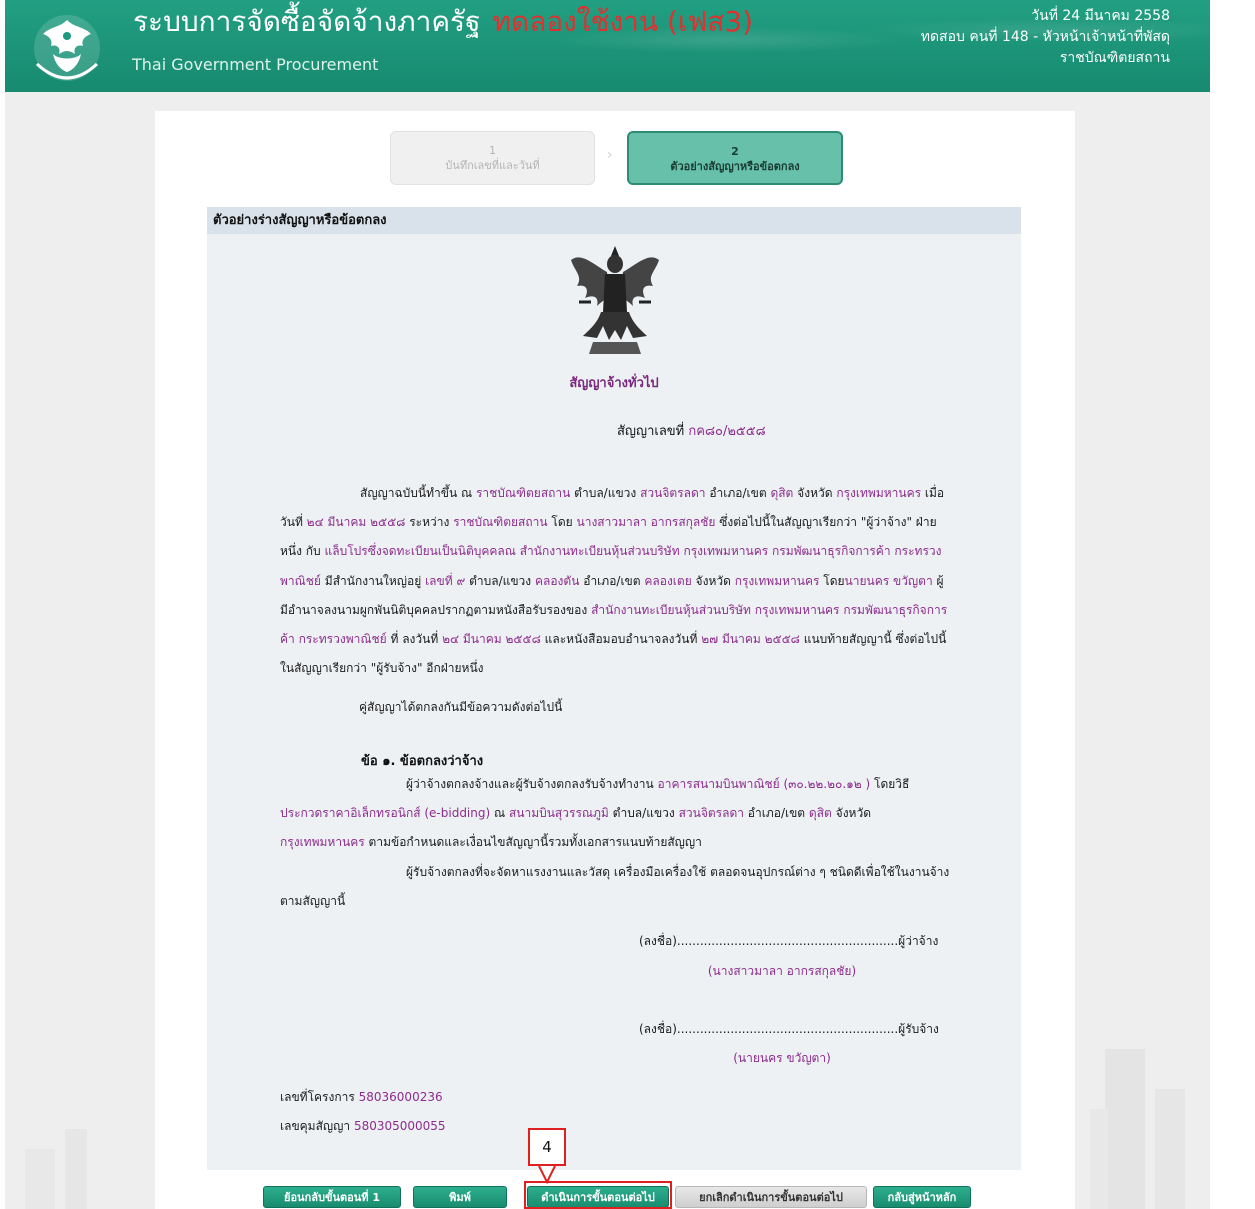 The image size is (1255, 1209). I want to click on control-number-value: 580305000055, so click(399, 1126).